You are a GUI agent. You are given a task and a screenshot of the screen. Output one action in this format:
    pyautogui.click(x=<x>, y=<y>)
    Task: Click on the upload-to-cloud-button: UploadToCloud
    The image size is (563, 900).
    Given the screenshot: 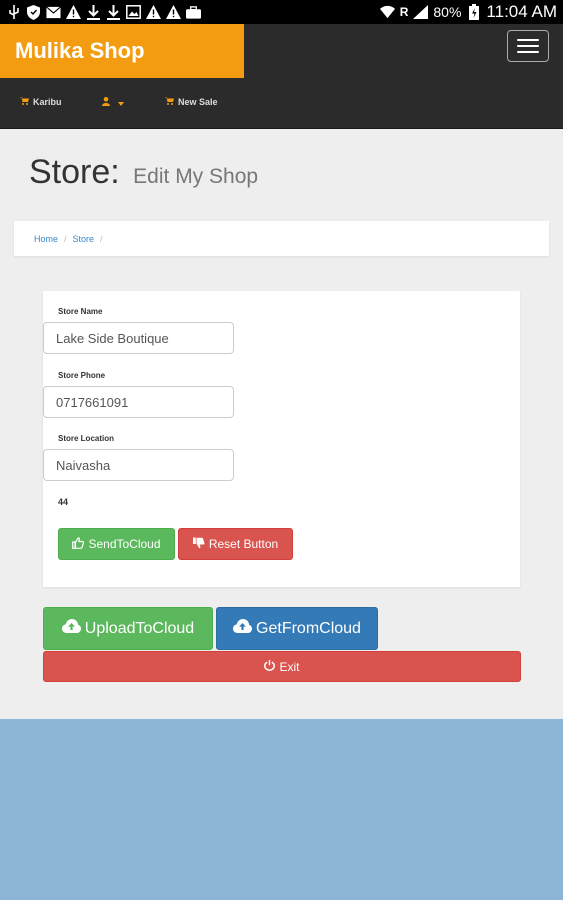 What is the action you would take?
    pyautogui.click(x=128, y=628)
    